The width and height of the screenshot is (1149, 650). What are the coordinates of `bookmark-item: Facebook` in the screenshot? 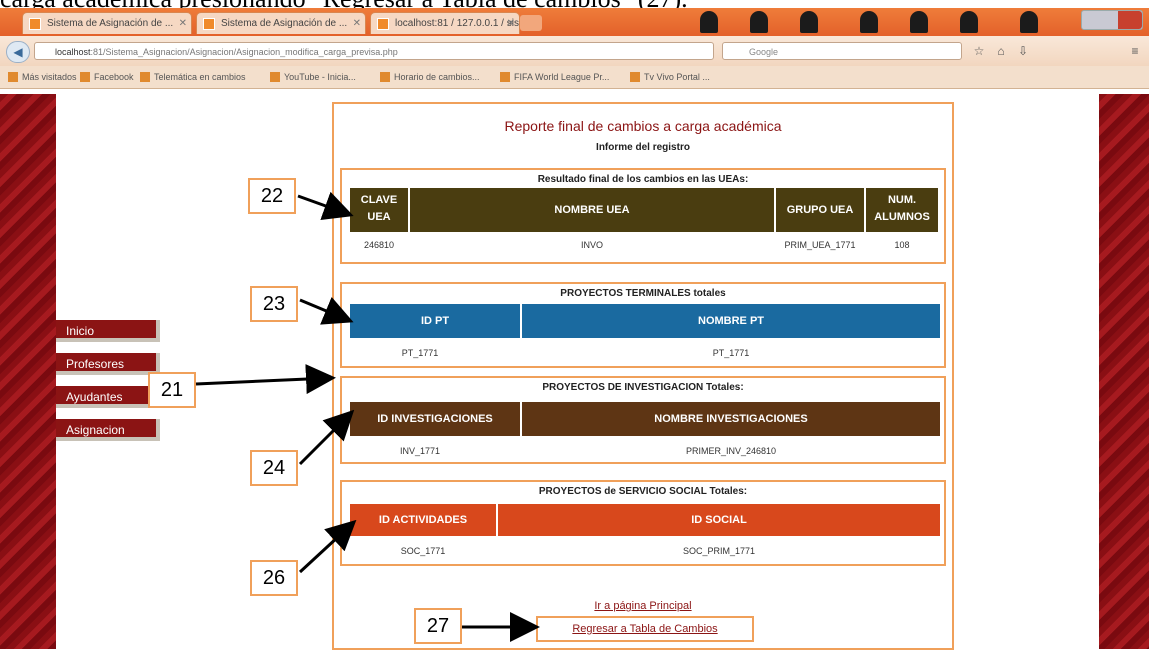 It's located at (107, 77).